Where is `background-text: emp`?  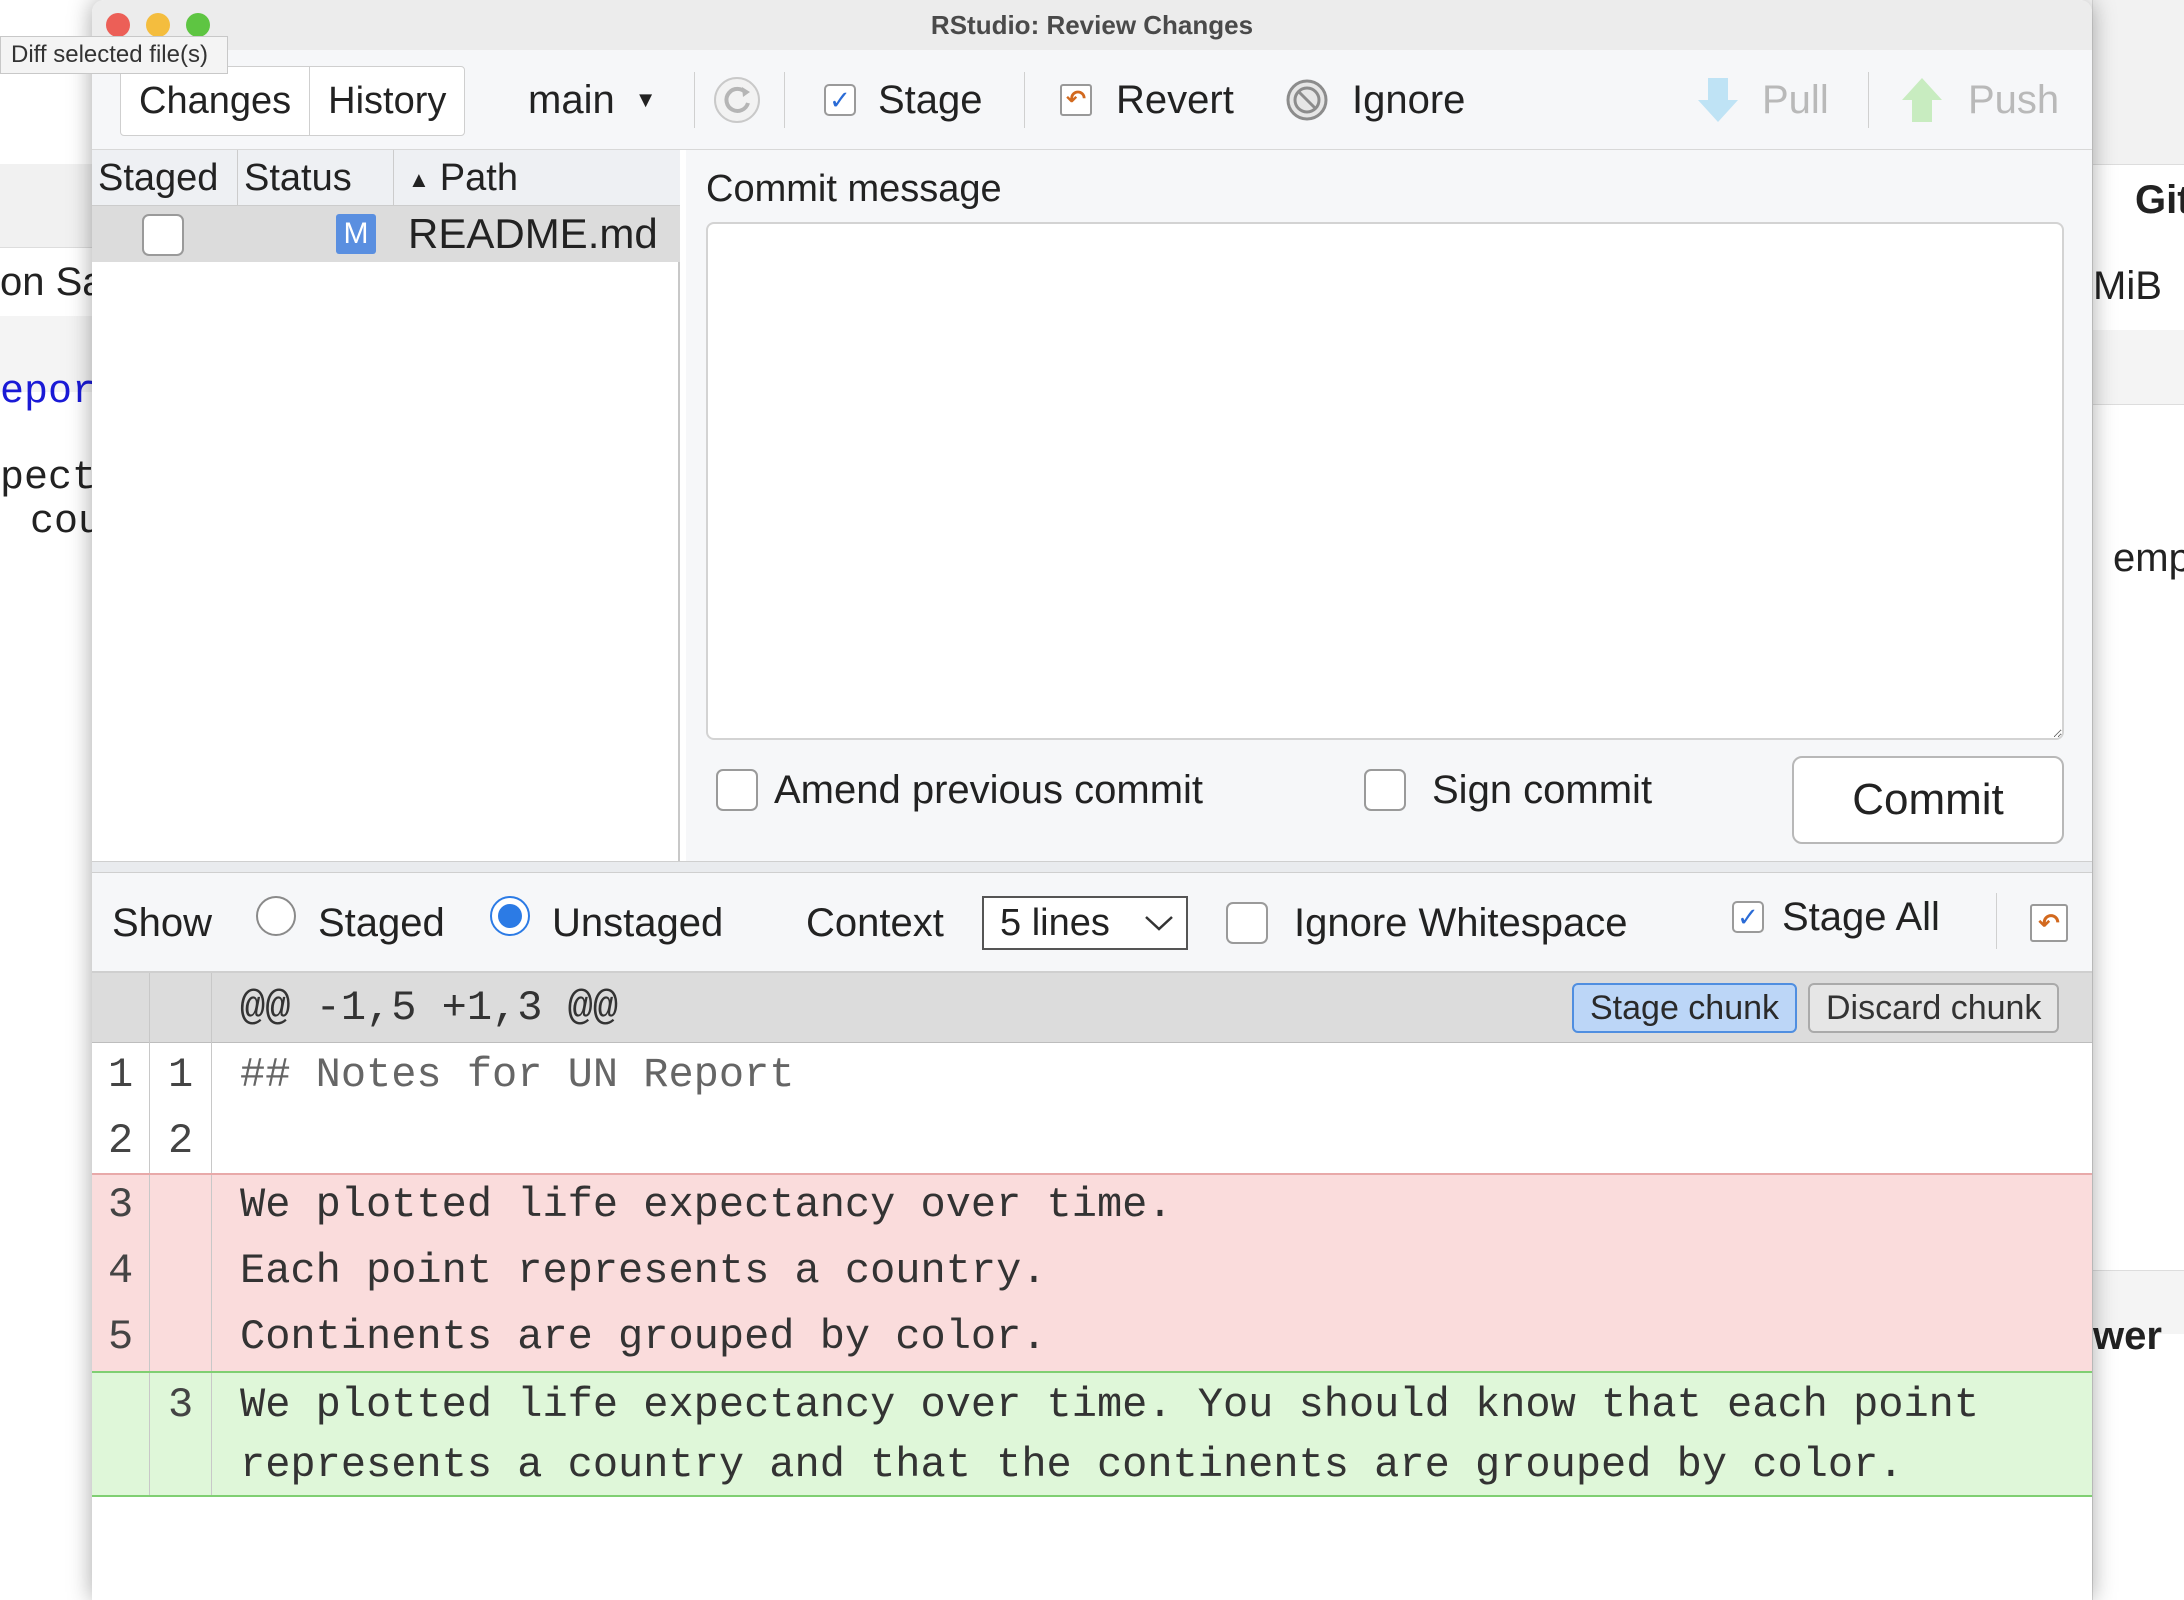 background-text: emp is located at coordinates (2148, 558).